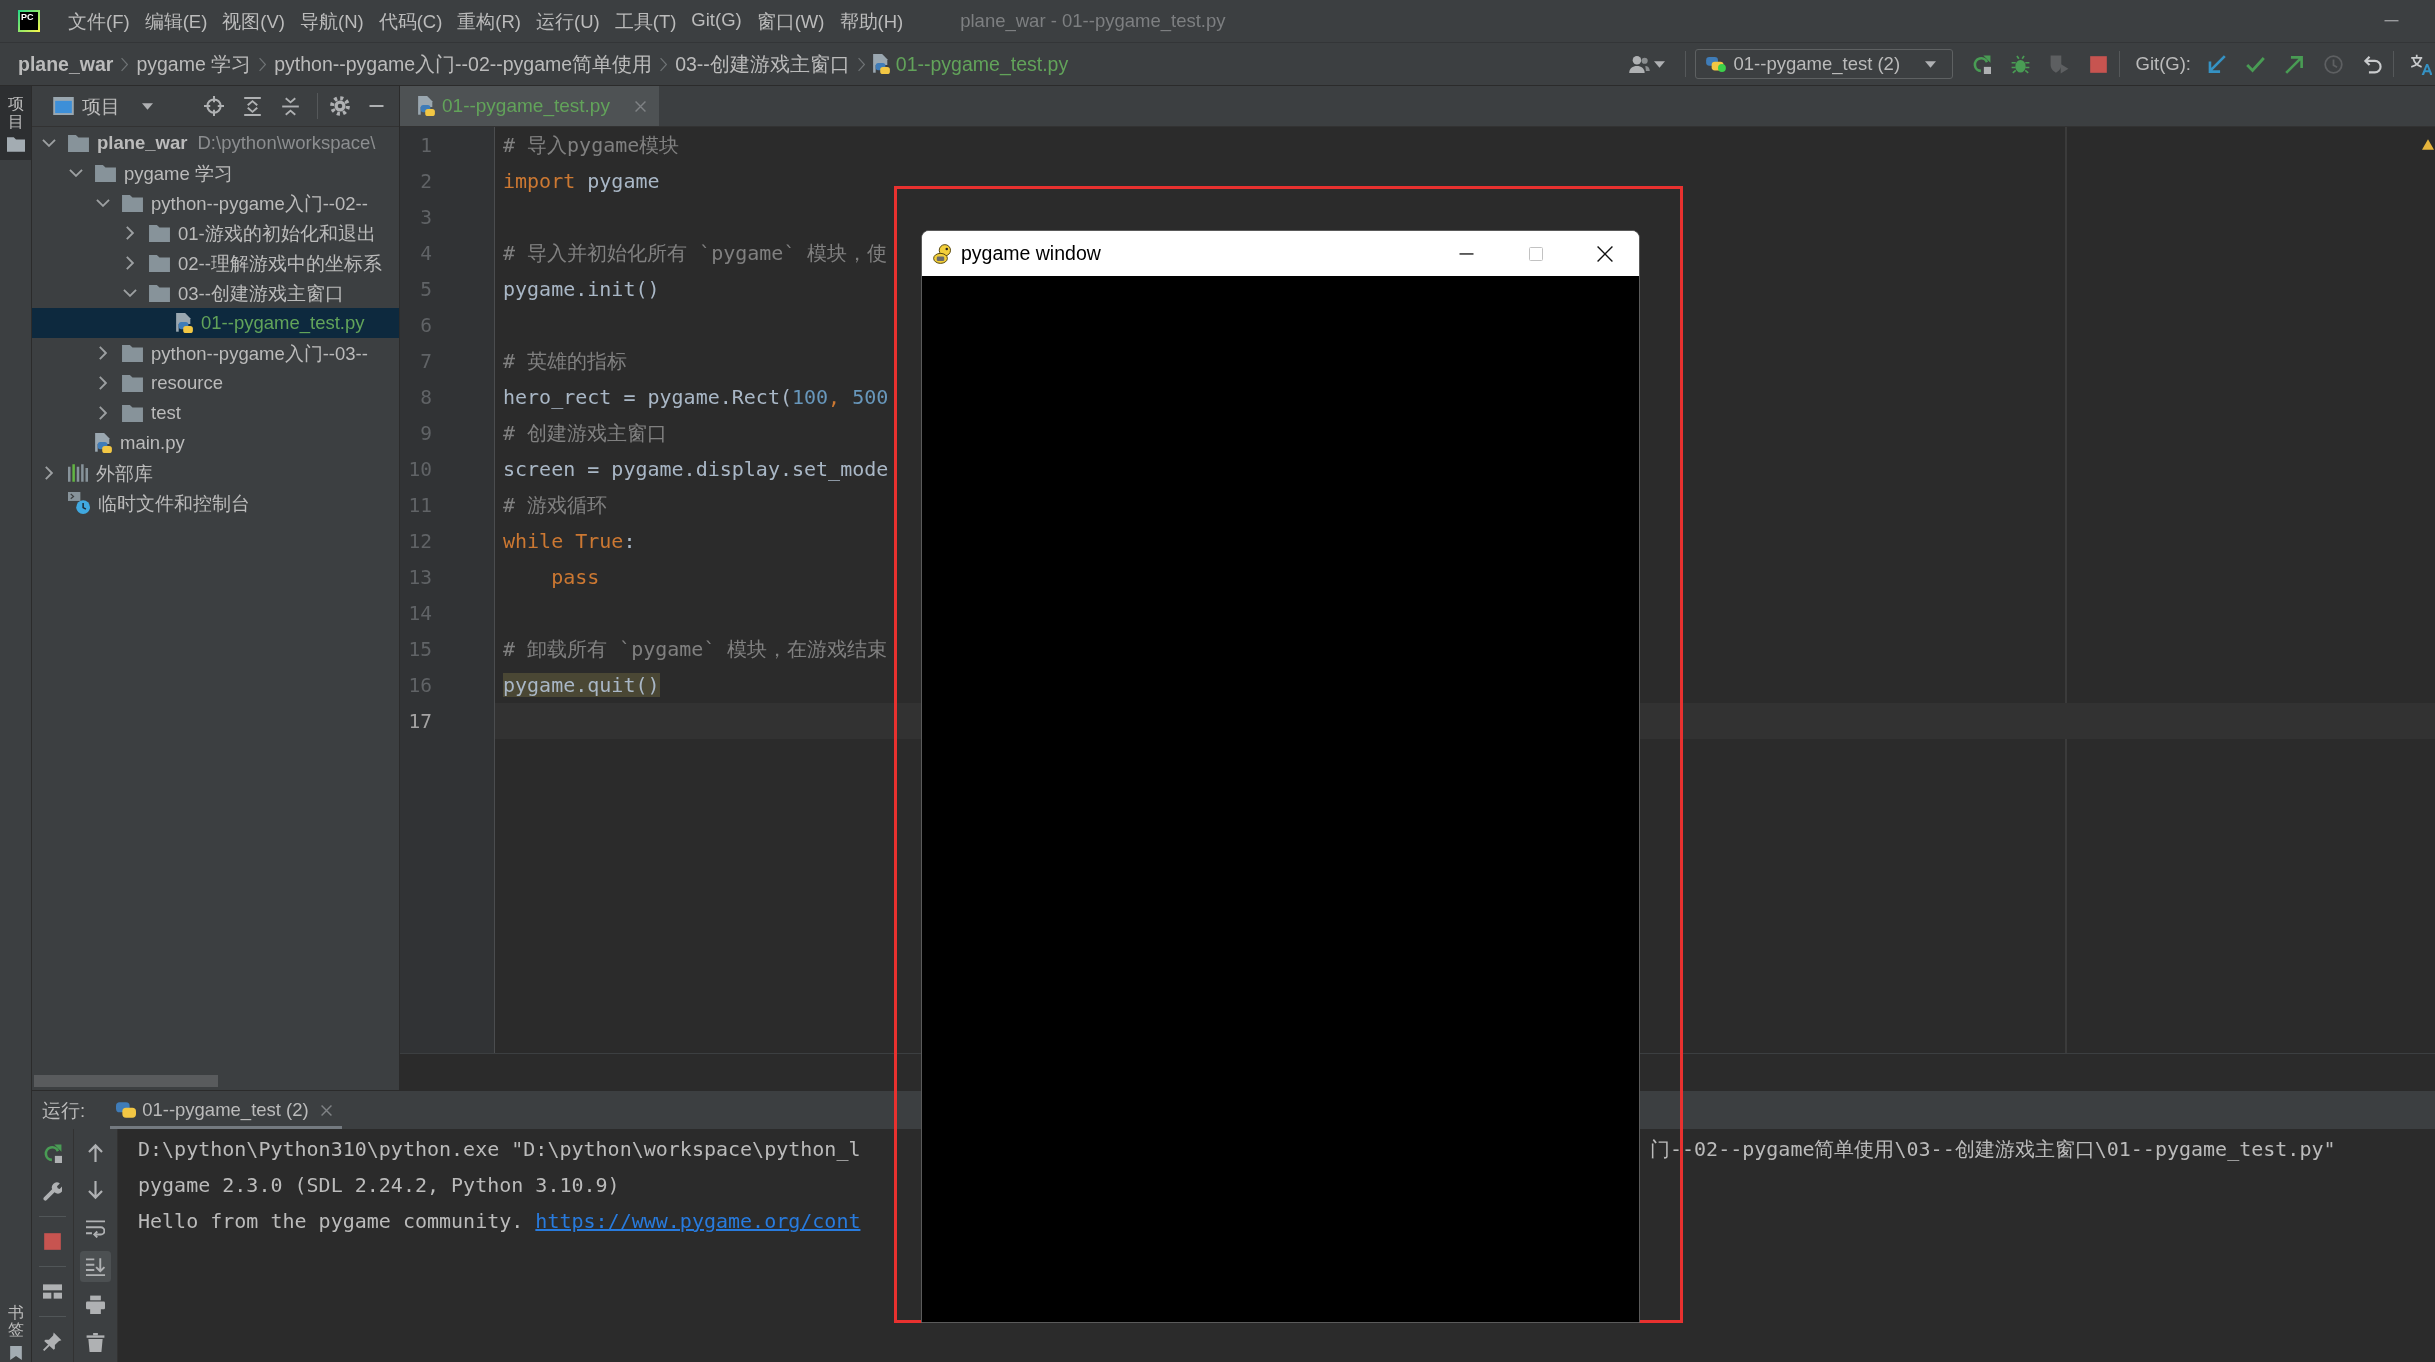 The height and width of the screenshot is (1362, 2435). What do you see at coordinates (696, 397) in the screenshot?
I see `code-line: hero_rect = pygame.Rect(100, 500` at bounding box center [696, 397].